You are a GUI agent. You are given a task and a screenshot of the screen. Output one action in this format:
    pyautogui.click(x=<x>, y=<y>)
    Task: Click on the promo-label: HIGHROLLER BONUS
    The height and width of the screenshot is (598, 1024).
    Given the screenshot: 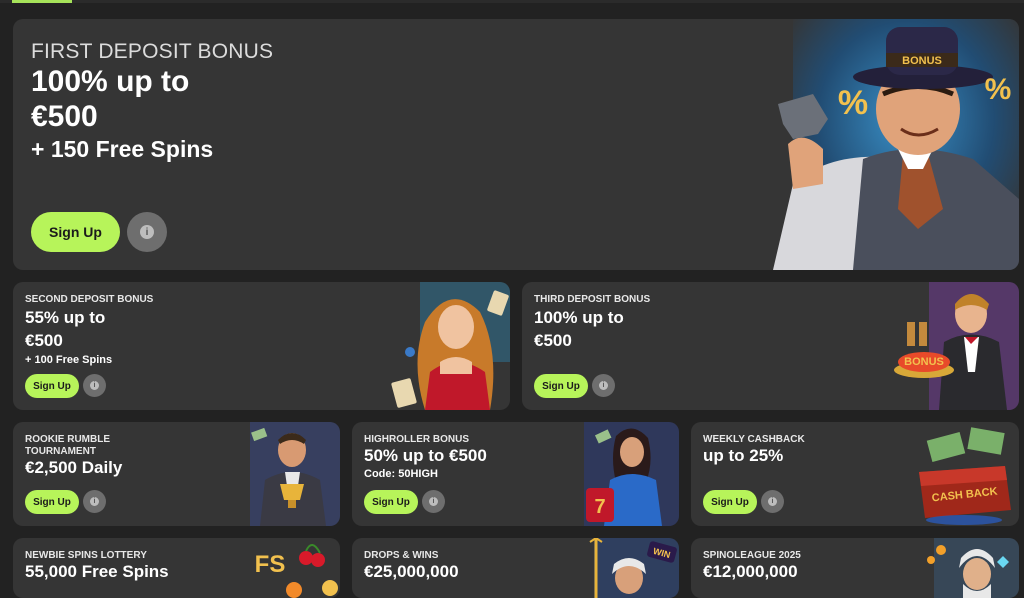 What is the action you would take?
    pyautogui.click(x=416, y=439)
    